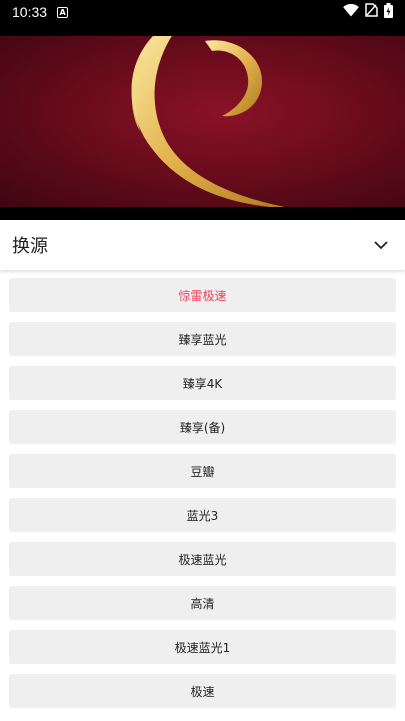  I want to click on notification-icon: A, so click(63, 12).